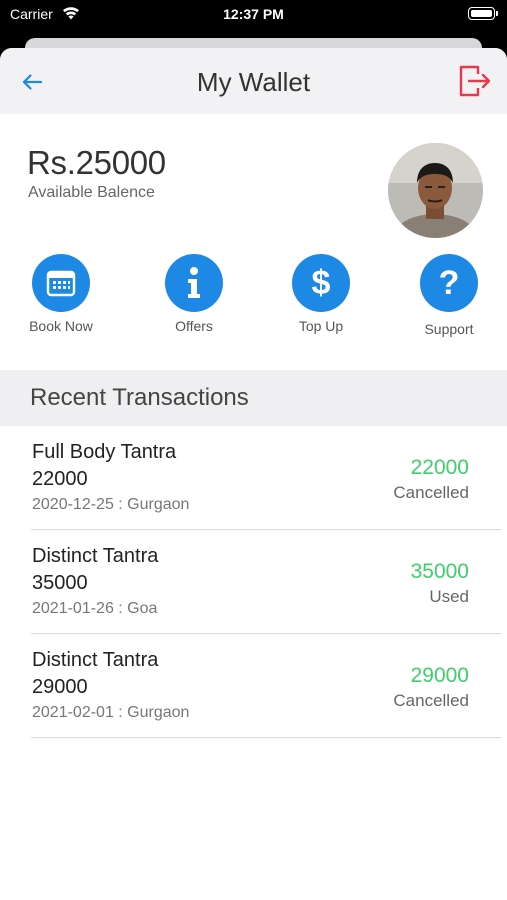  What do you see at coordinates (194, 326) in the screenshot?
I see `offers-label: Offers` at bounding box center [194, 326].